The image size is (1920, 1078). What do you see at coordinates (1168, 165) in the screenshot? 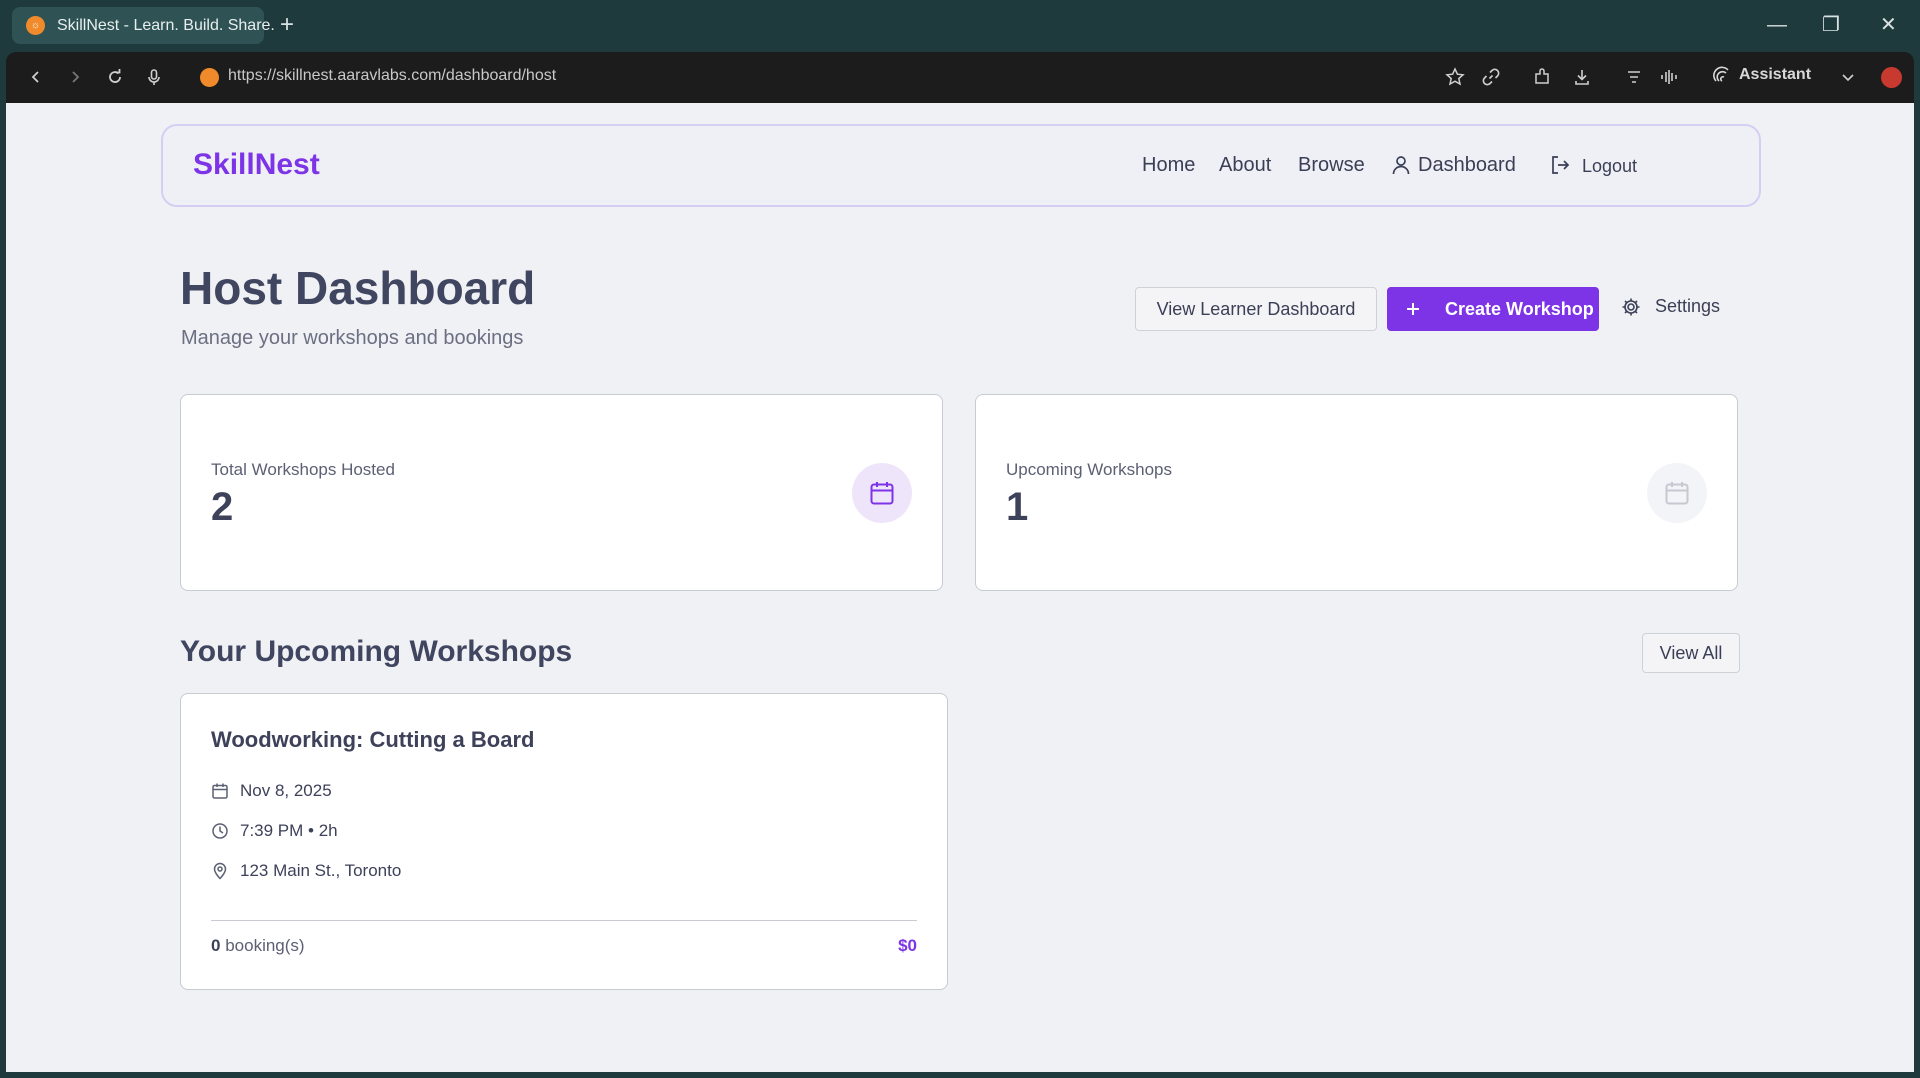
I see `nav-link-home: Home` at bounding box center [1168, 165].